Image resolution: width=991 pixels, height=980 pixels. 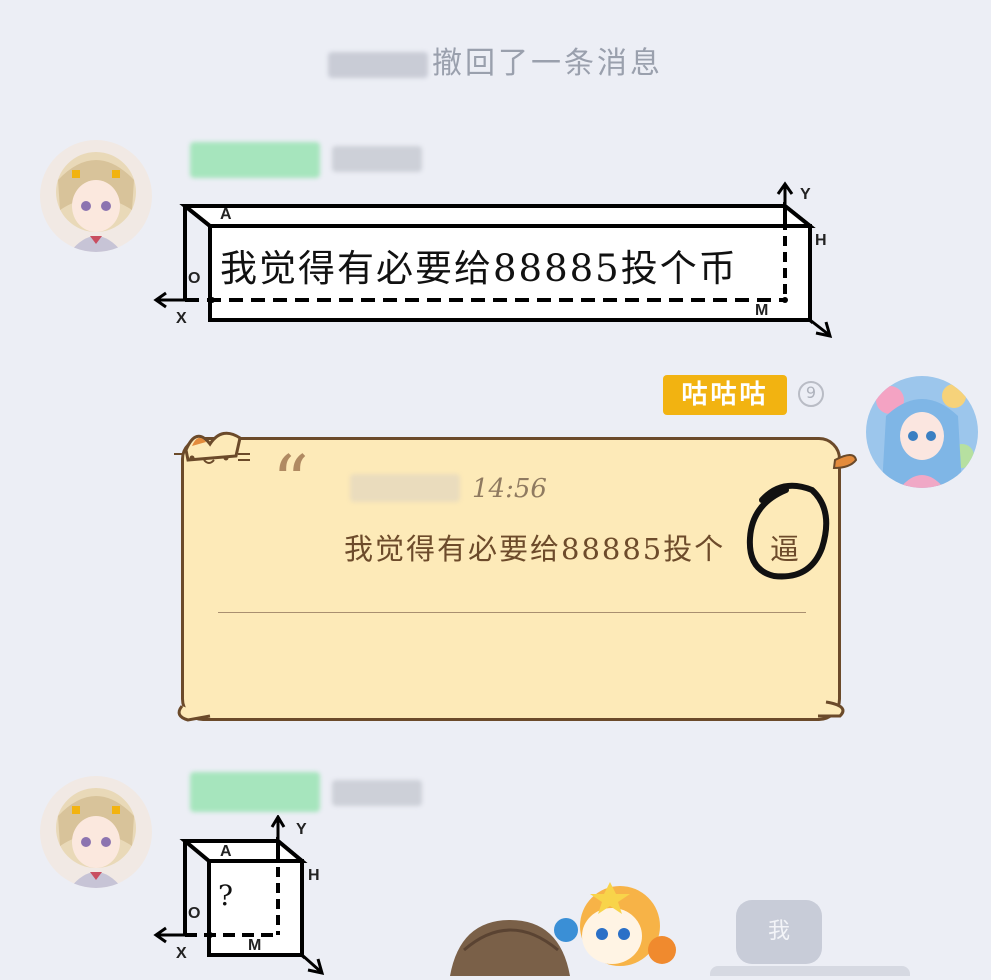 What do you see at coordinates (563, 929) in the screenshot?
I see `sticker-characters-icon` at bounding box center [563, 929].